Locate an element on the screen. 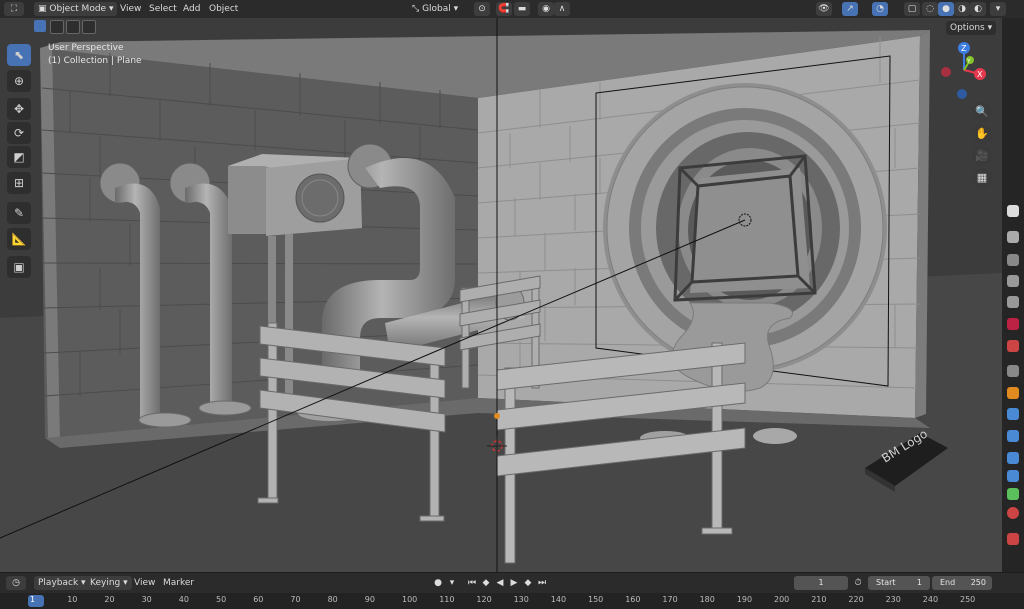 This screenshot has width=1024, height=609. playback-label: Playback is located at coordinates (58, 583).